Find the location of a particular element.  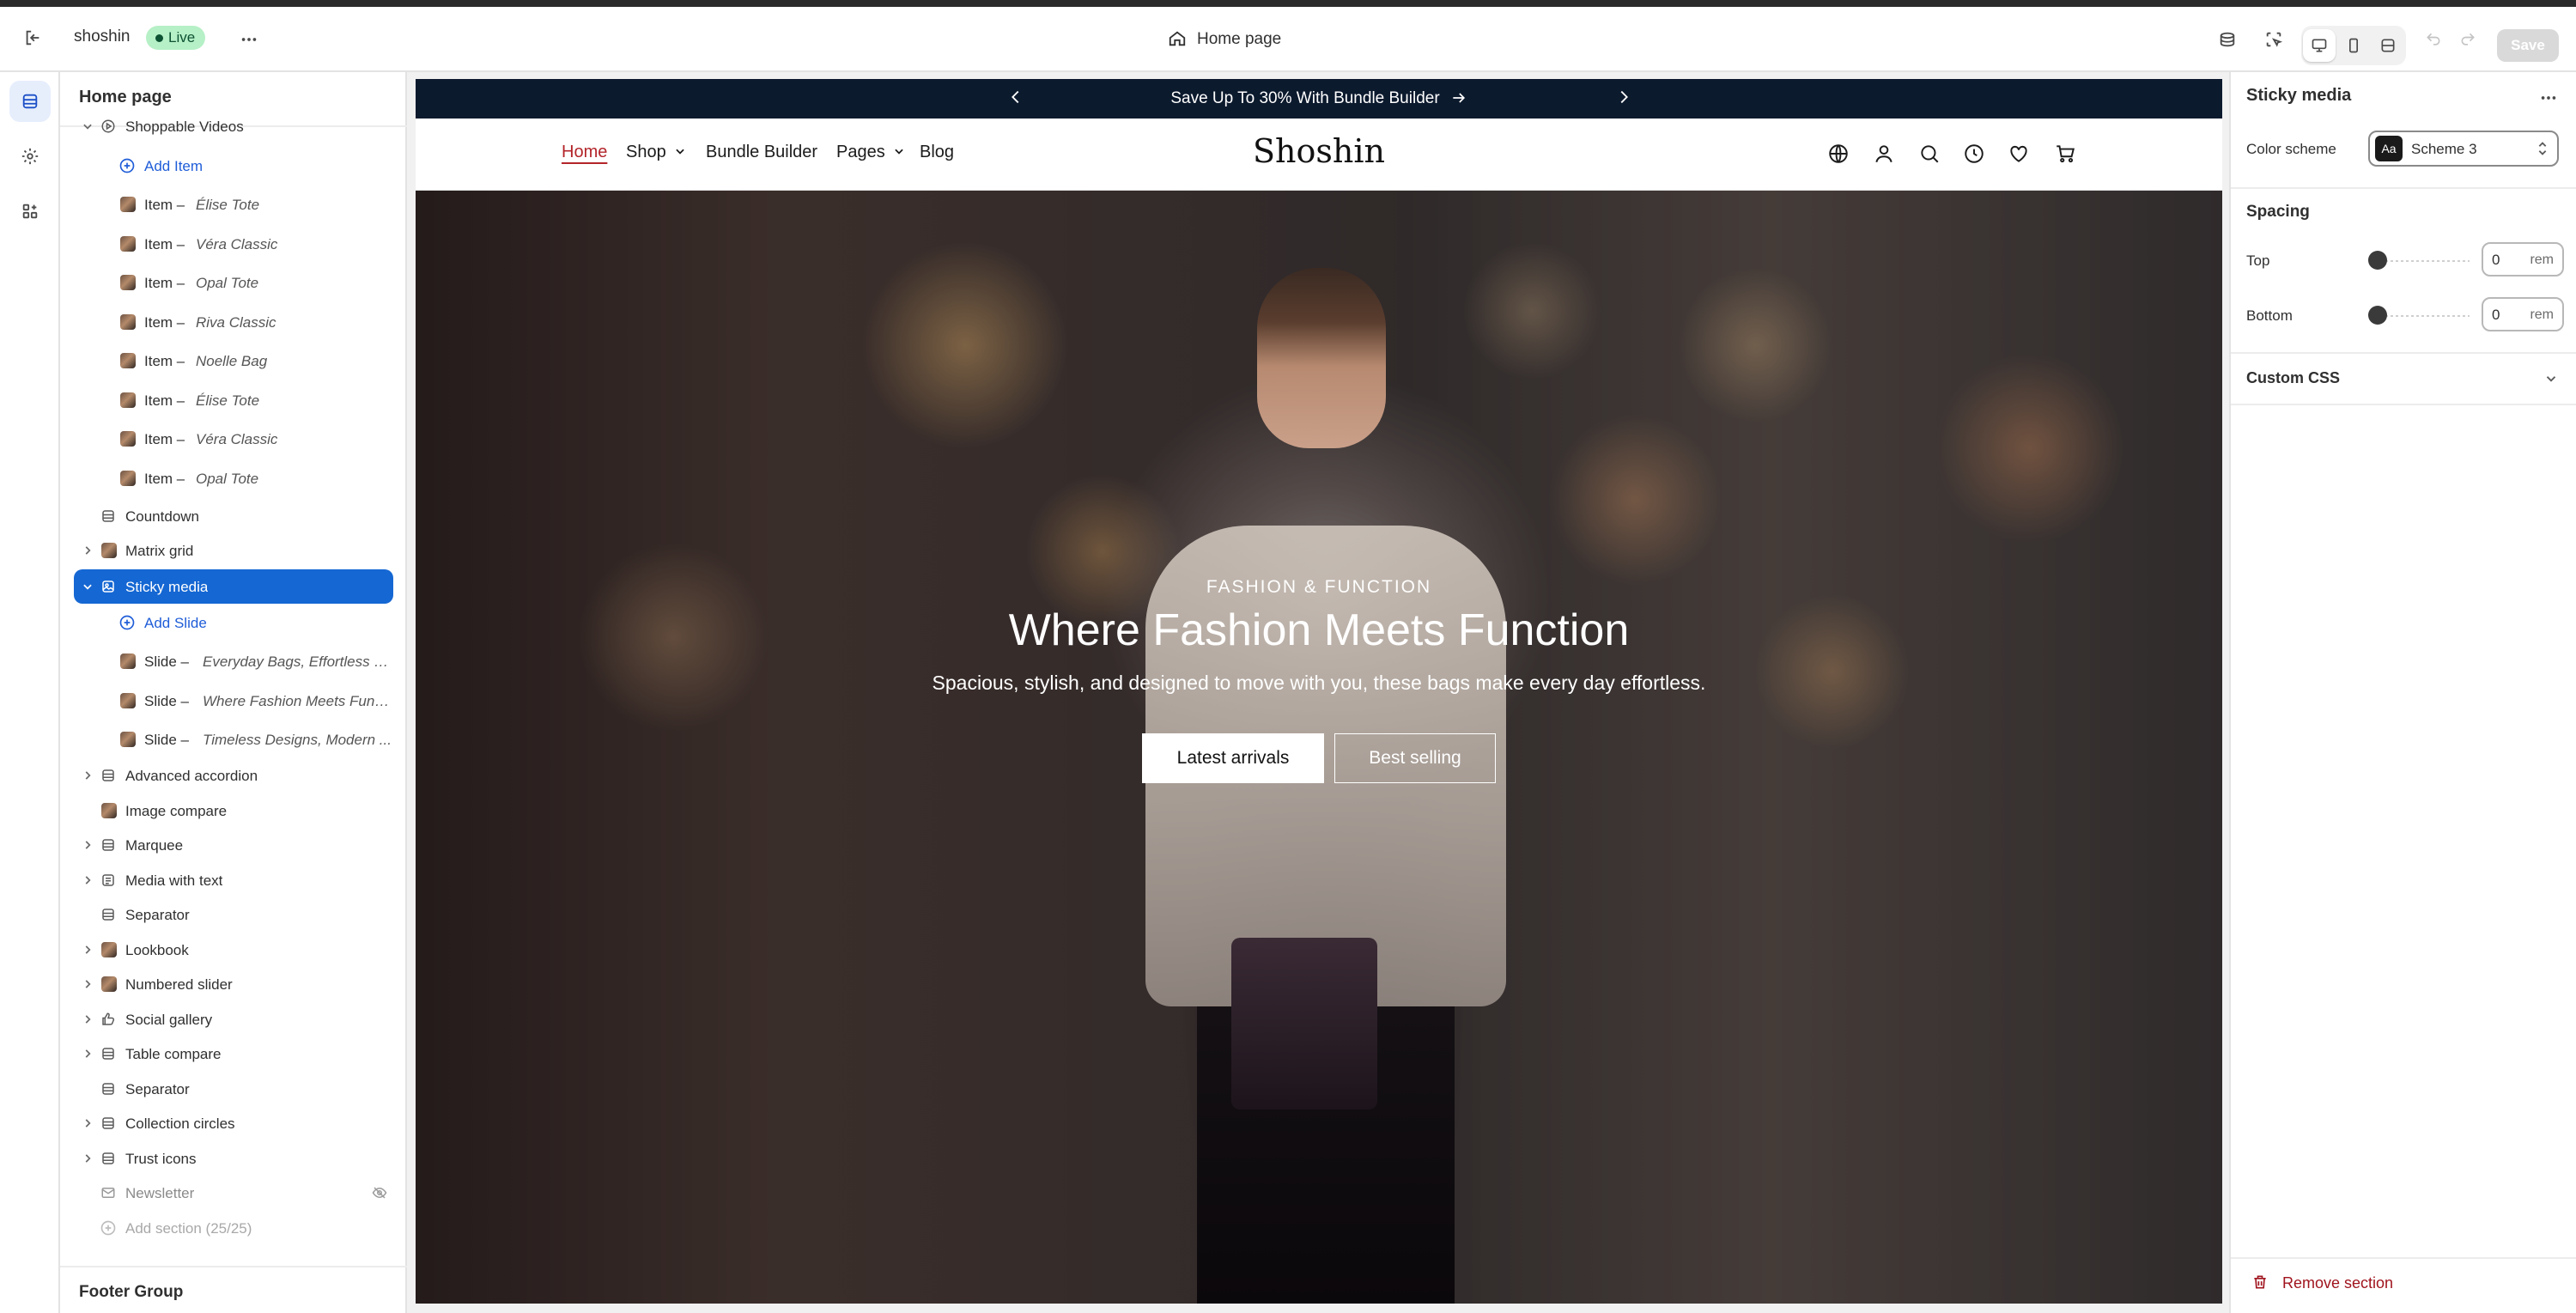

add-block-add-item: Add Item is located at coordinates (233, 166).